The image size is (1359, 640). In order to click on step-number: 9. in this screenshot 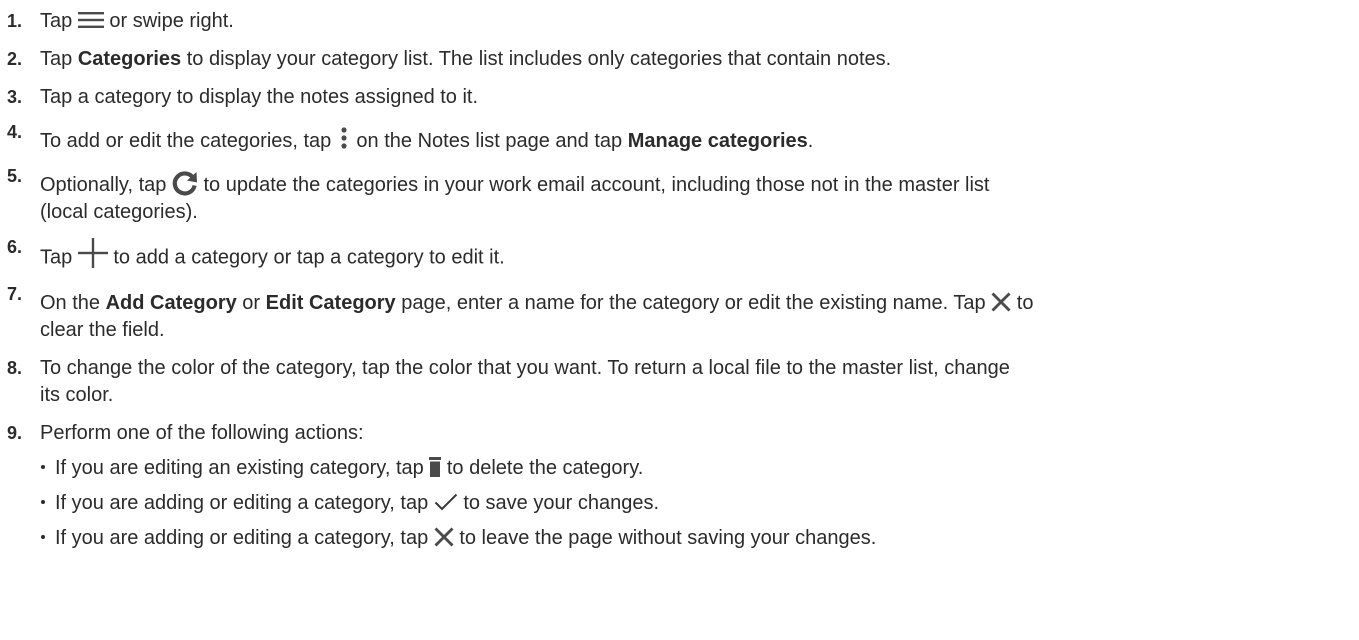, I will do `click(15, 433)`.